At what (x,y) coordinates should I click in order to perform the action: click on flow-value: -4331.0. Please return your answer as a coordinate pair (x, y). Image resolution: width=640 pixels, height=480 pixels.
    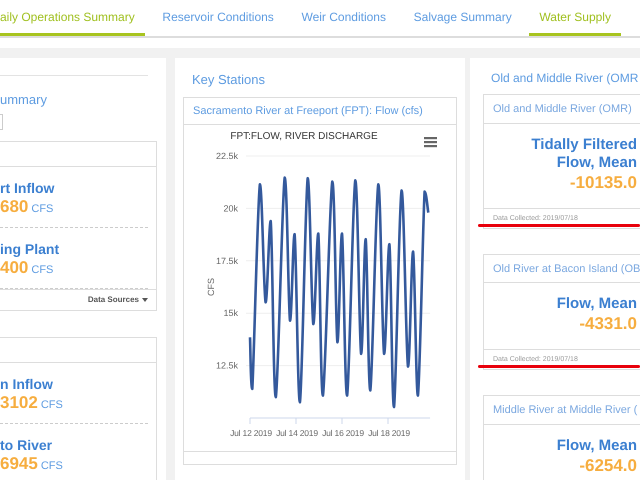
    Looking at the image, I should click on (607, 324).